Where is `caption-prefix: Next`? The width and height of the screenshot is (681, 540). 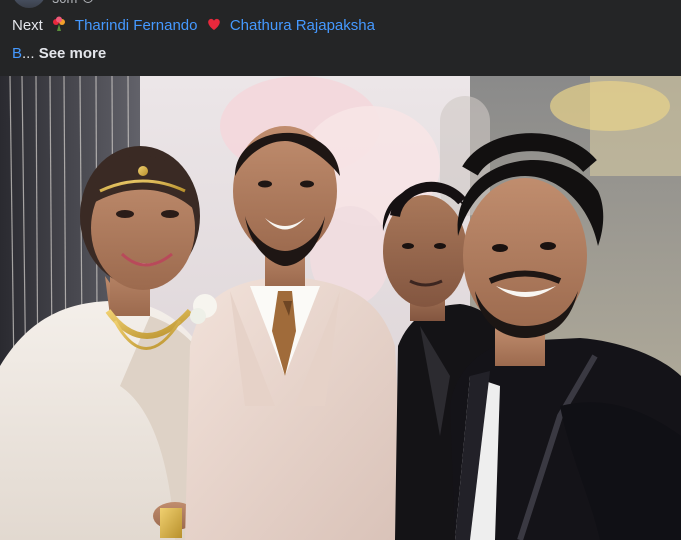
caption-prefix: Next is located at coordinates (27, 25).